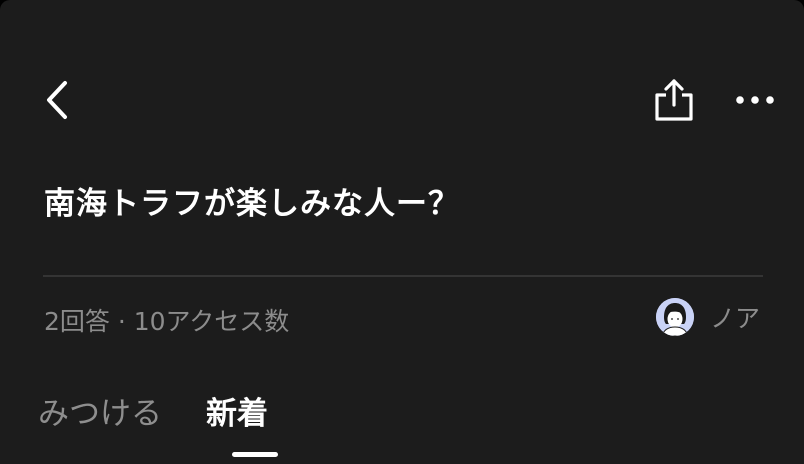  I want to click on tab-discover: みつける, so click(100, 410).